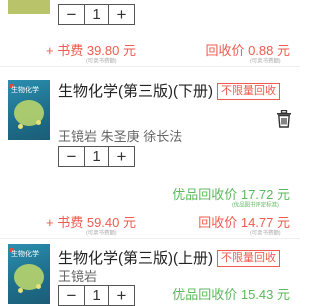  I want to click on premium-recycle-label: 优品回收价, so click(205, 194).